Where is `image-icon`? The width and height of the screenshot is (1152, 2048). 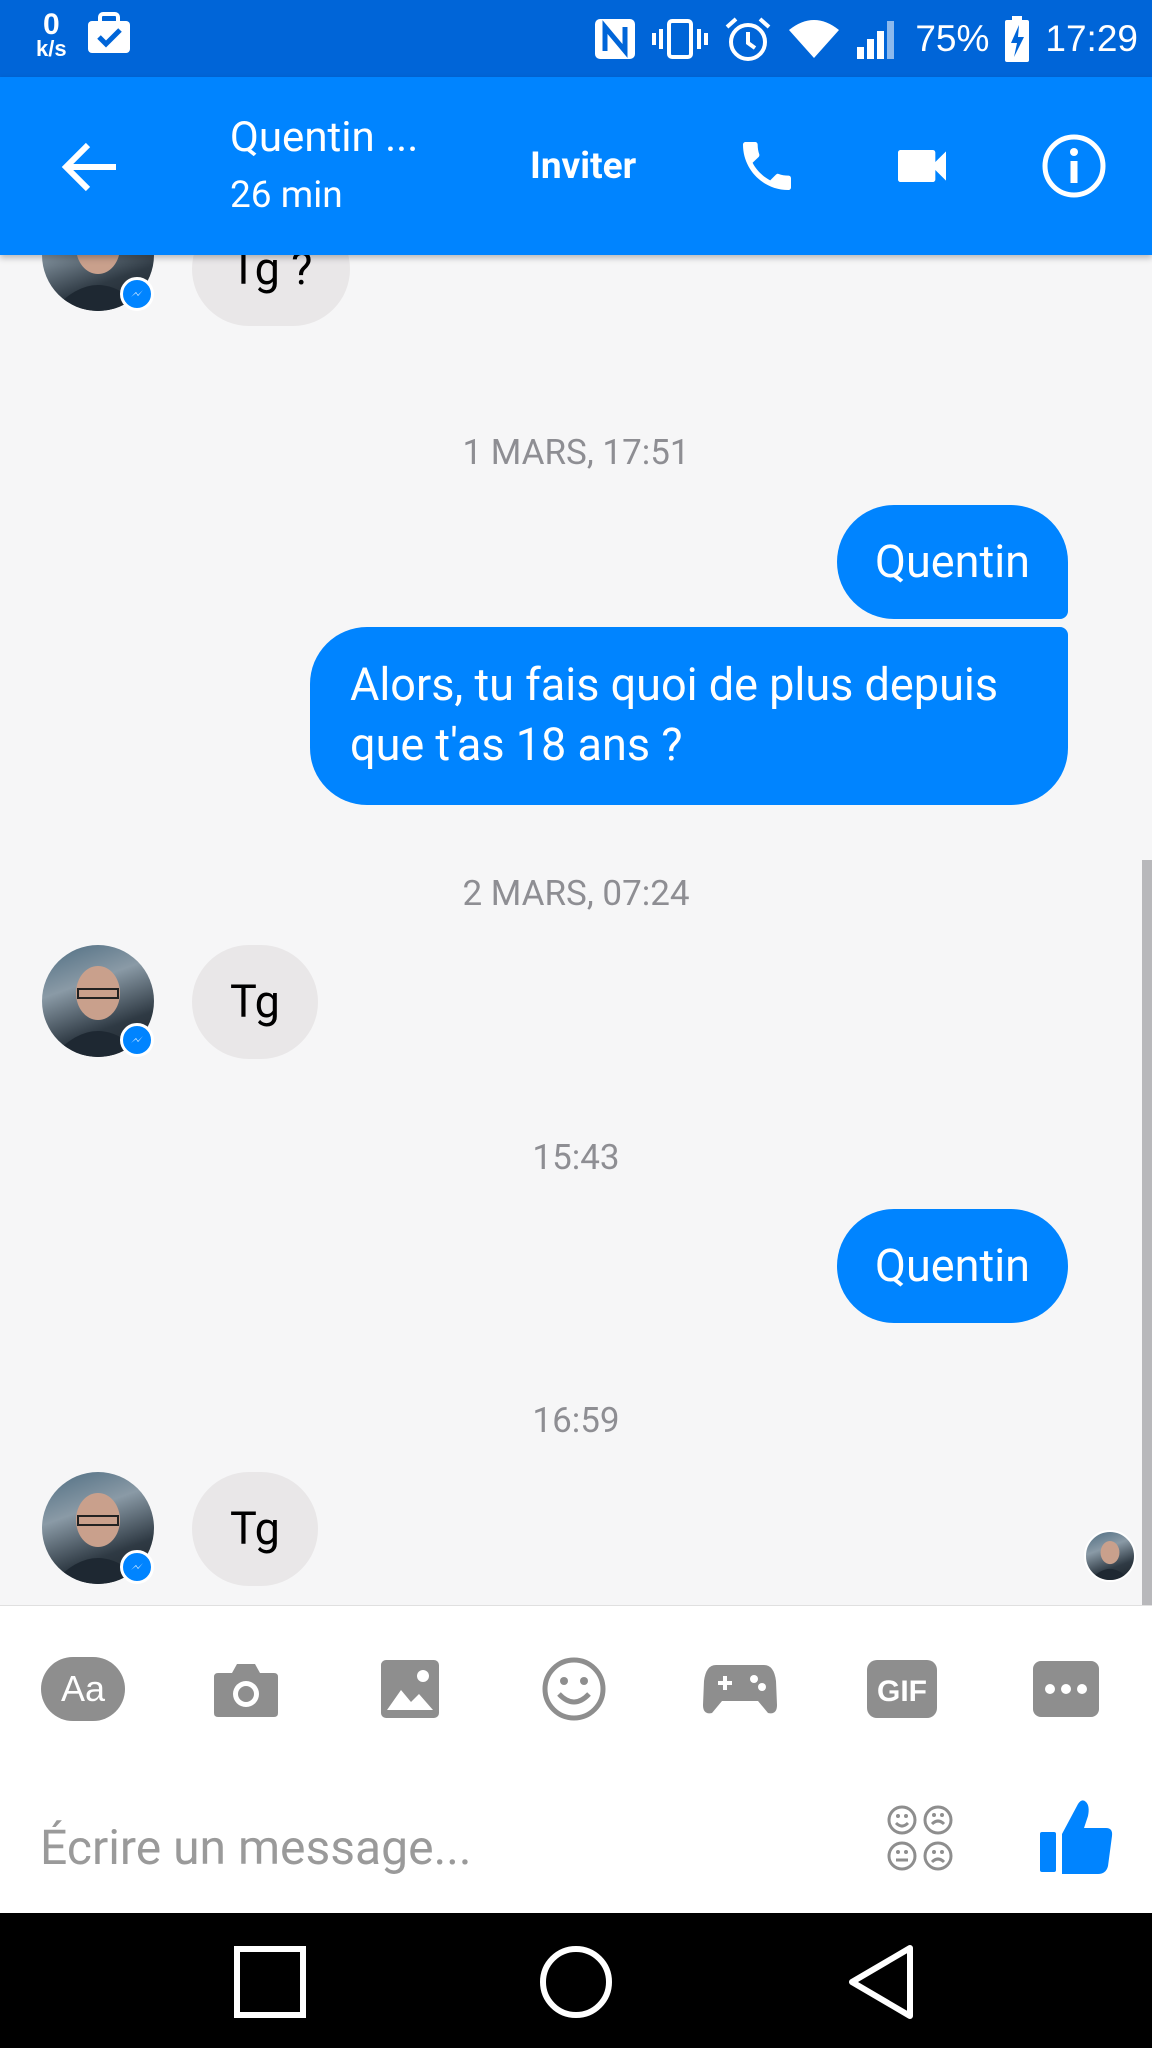 image-icon is located at coordinates (410, 1689).